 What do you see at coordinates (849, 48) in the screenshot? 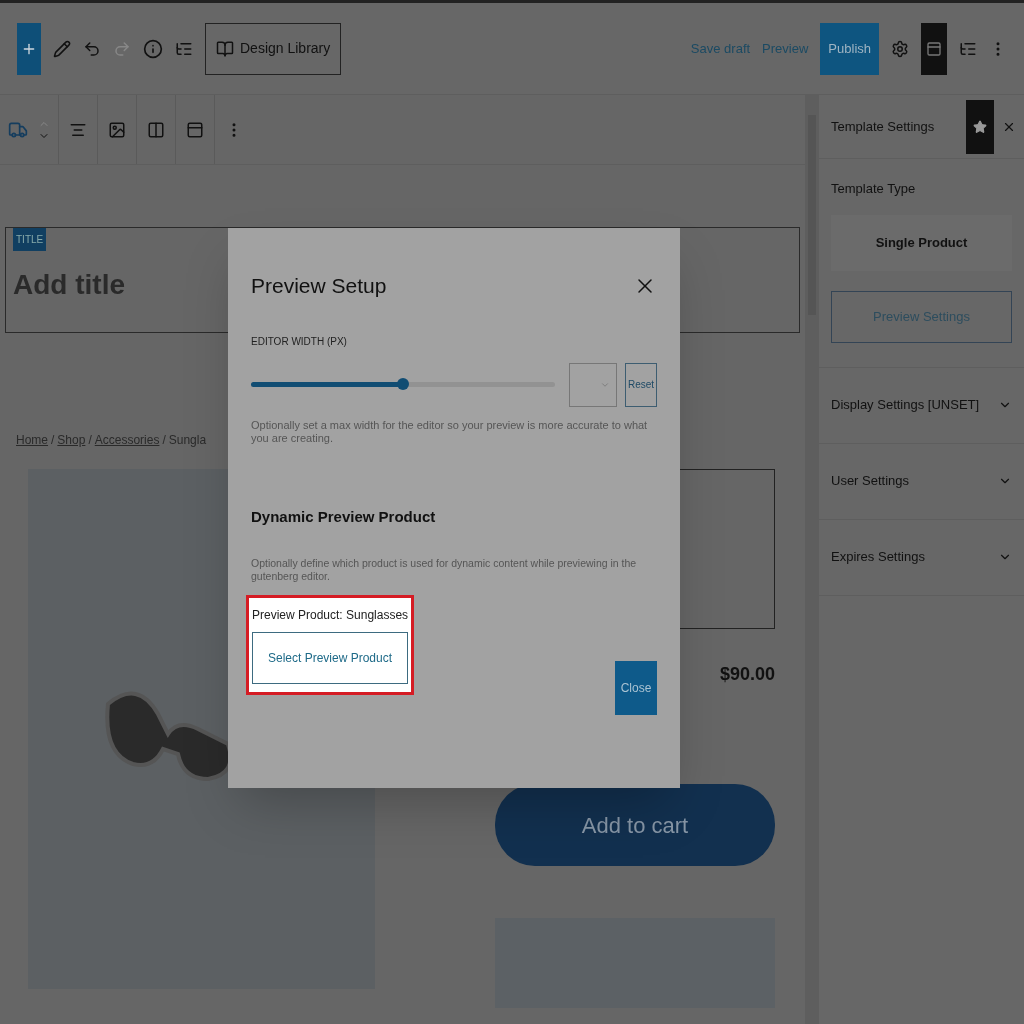
I see `publish-button: Publish` at bounding box center [849, 48].